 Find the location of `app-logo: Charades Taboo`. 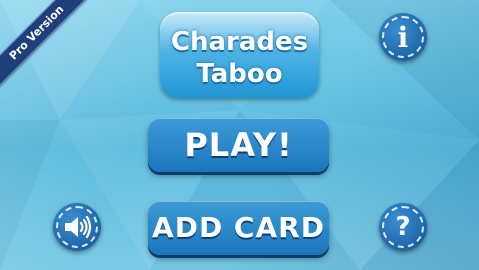

app-logo: Charades Taboo is located at coordinates (239, 55).